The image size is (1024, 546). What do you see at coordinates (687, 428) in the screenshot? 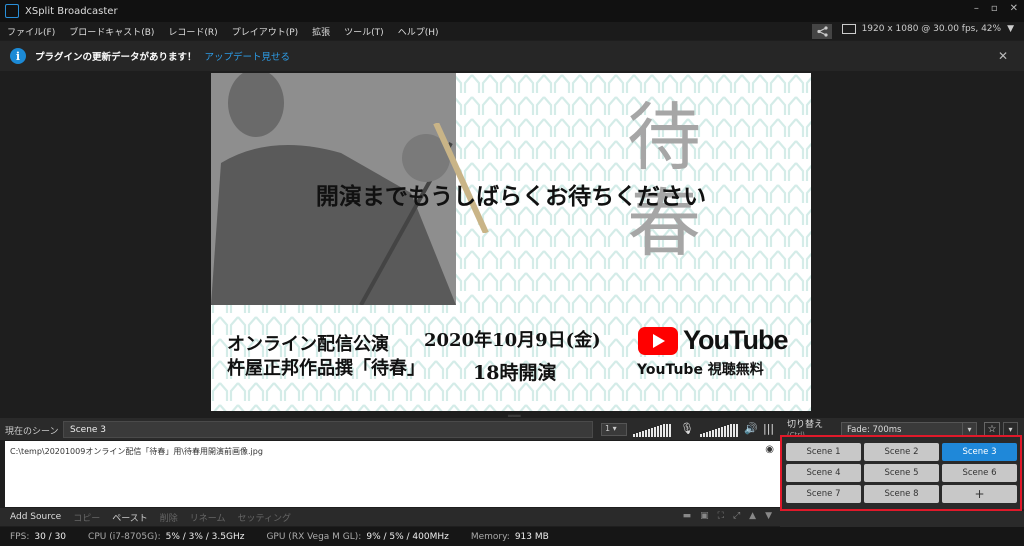
I see `mic-mute-icon: 🎙` at bounding box center [687, 428].